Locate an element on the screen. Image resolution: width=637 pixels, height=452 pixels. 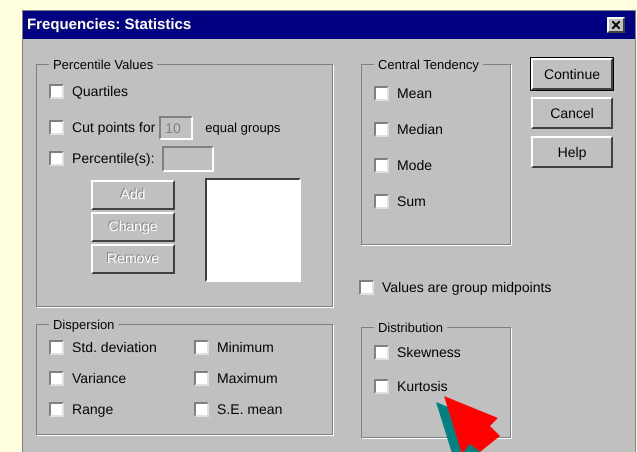
close-button is located at coordinates (616, 25).